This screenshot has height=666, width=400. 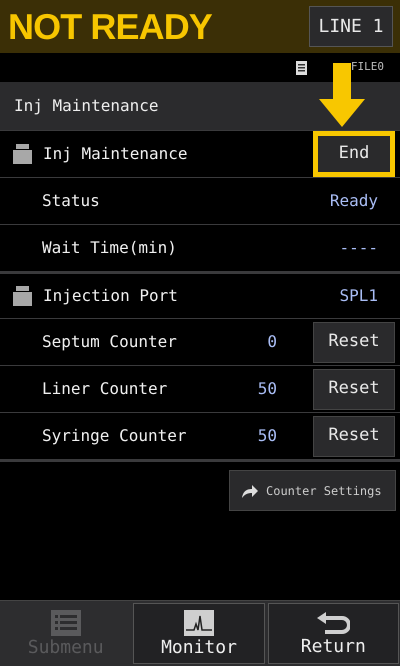 I want to click on status-title: NOT READY, so click(x=110, y=26).